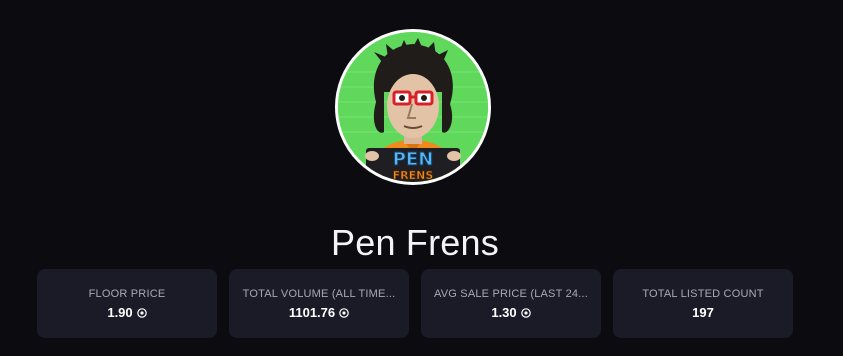  I want to click on stat-card-total-listed: TOTAL LISTED COUNT 197, so click(703, 303).